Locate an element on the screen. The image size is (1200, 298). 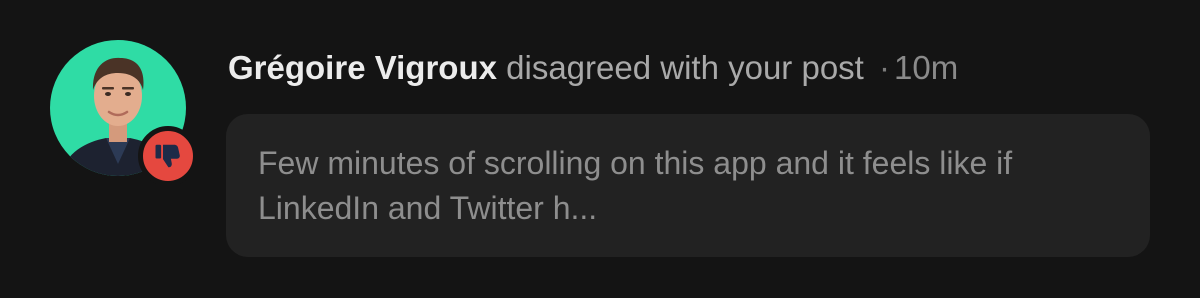
action-text: disagreed with your post is located at coordinates (685, 67).